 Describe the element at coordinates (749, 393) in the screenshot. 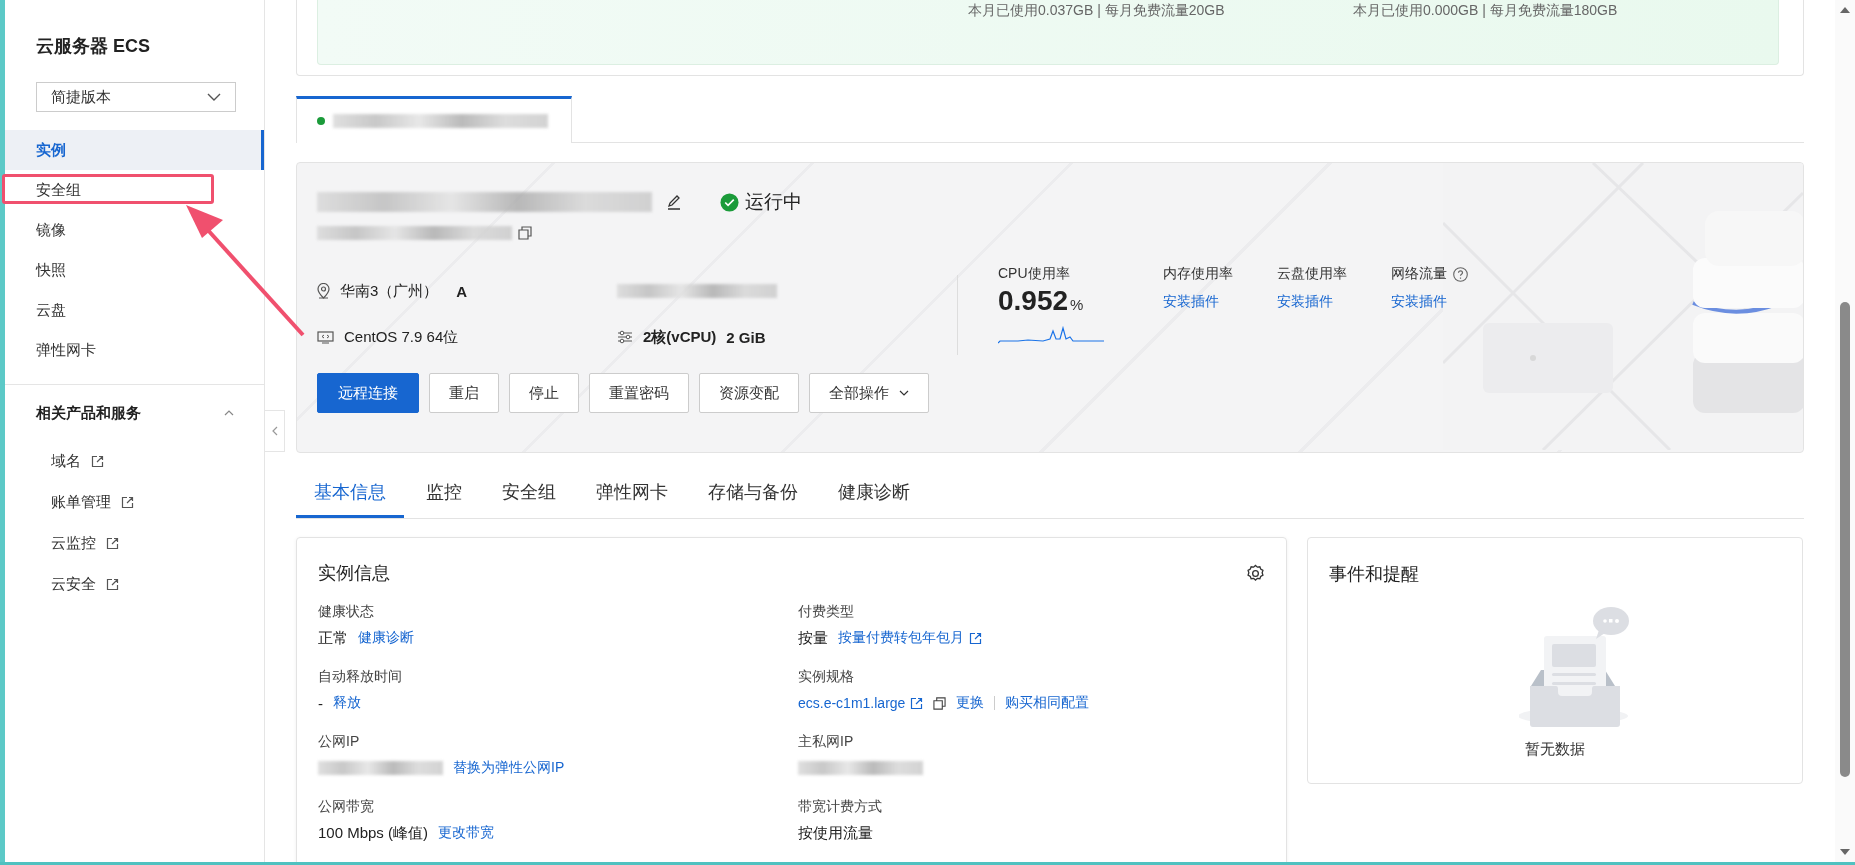

I see `action-button: 资源变配` at that location.